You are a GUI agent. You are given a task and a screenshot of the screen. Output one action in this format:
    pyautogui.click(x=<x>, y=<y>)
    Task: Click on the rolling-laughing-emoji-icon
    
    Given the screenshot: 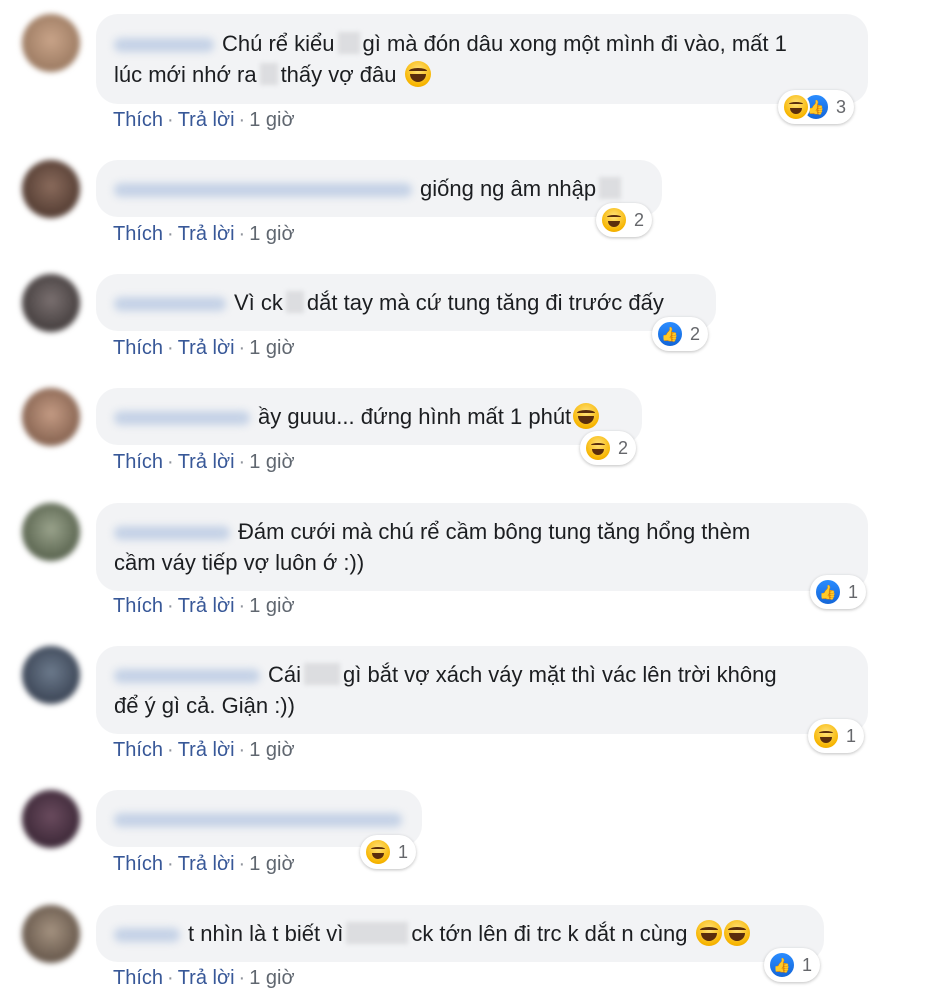 What is the action you would take?
    pyautogui.click(x=586, y=416)
    